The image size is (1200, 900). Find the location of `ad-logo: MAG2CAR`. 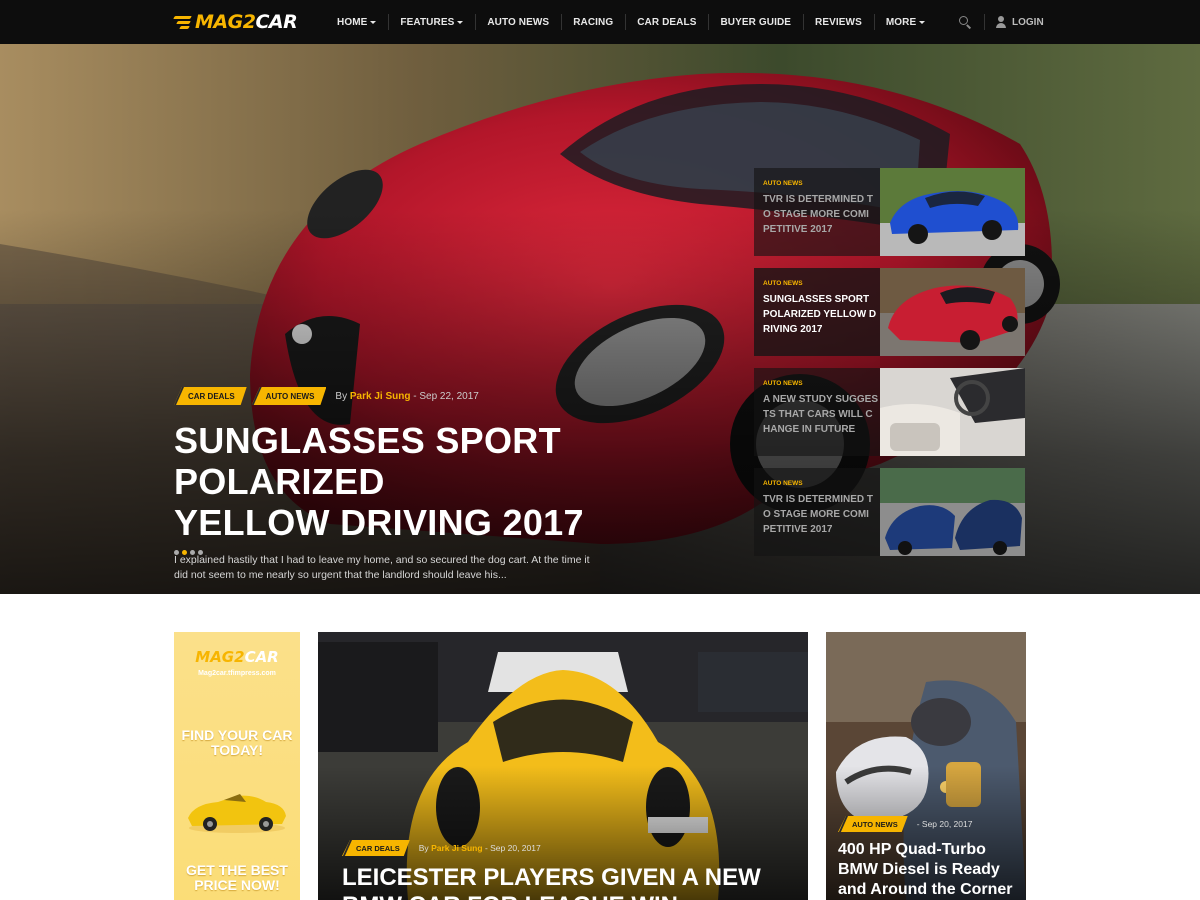

ad-logo: MAG2CAR is located at coordinates (237, 657).